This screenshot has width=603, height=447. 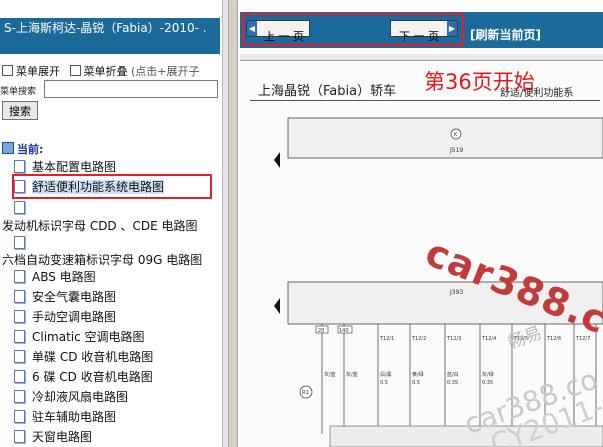 I want to click on search-label: 菜单搜索, so click(x=18, y=92).